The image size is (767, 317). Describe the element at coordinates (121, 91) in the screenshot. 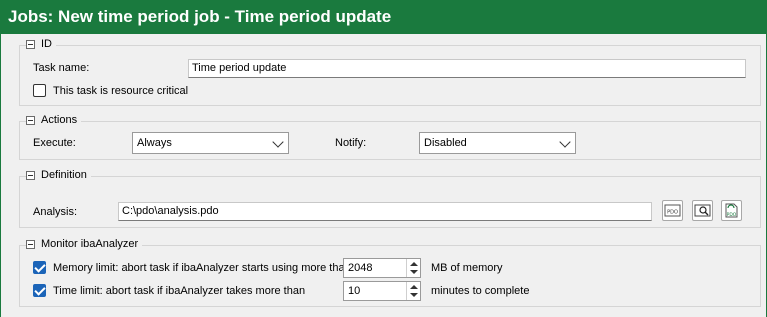

I see `resource-critical-label: This task is resource critical` at that location.